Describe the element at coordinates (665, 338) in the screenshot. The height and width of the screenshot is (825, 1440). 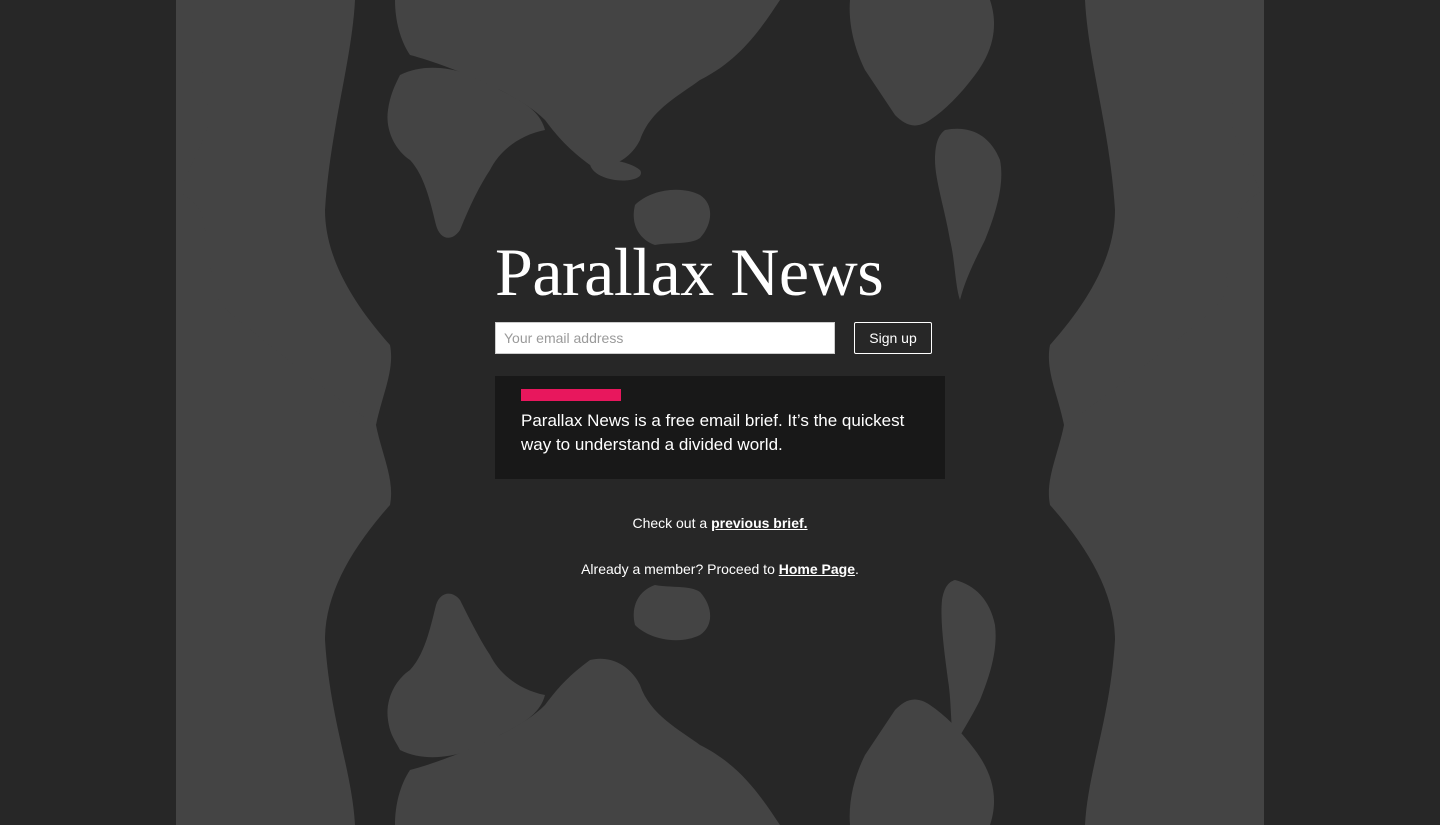
I see `email-field` at that location.